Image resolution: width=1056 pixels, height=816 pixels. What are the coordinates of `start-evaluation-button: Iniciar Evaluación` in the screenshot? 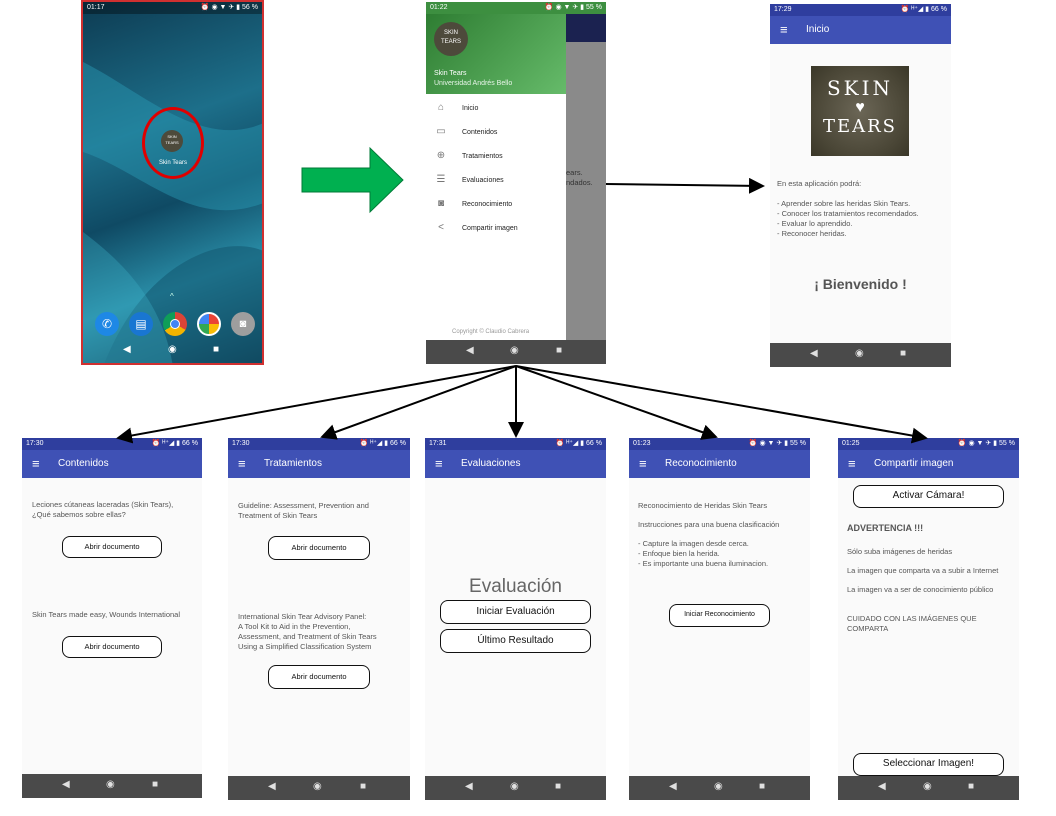 It's located at (515, 612).